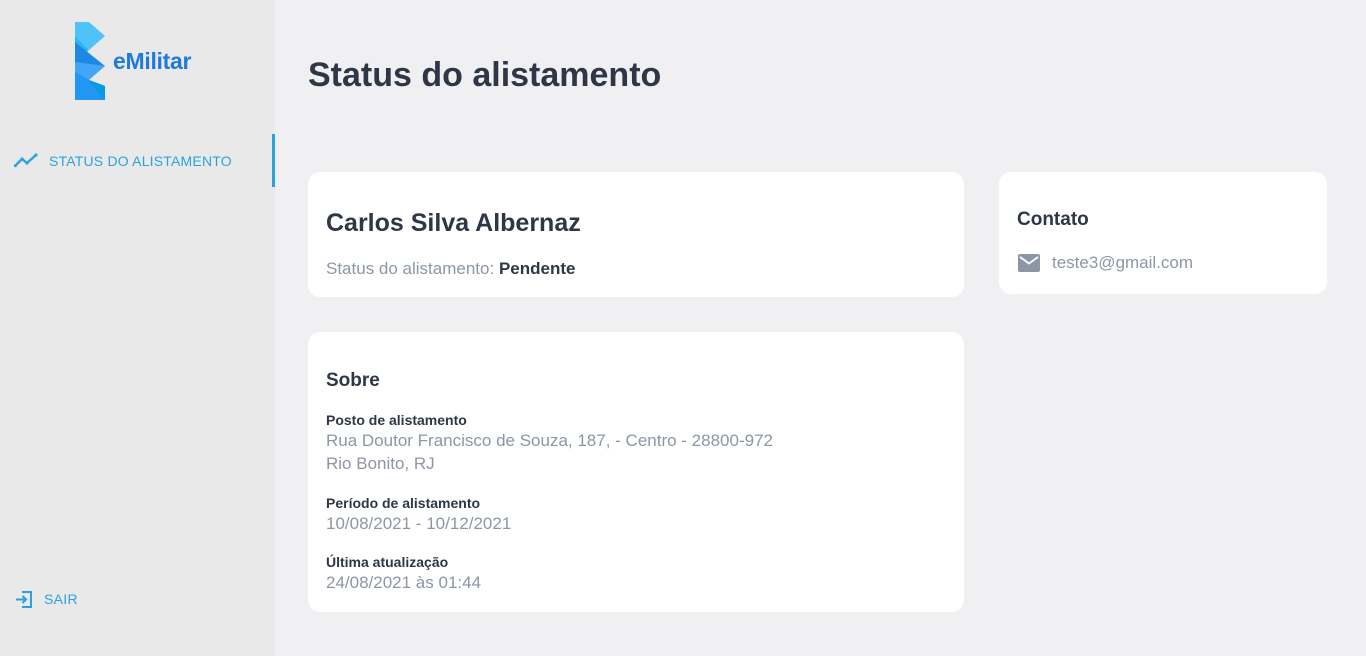 Image resolution: width=1366 pixels, height=656 pixels. What do you see at coordinates (419, 523) in the screenshot?
I see `periodo-value: 10/08/2021 - 10/12/2021` at bounding box center [419, 523].